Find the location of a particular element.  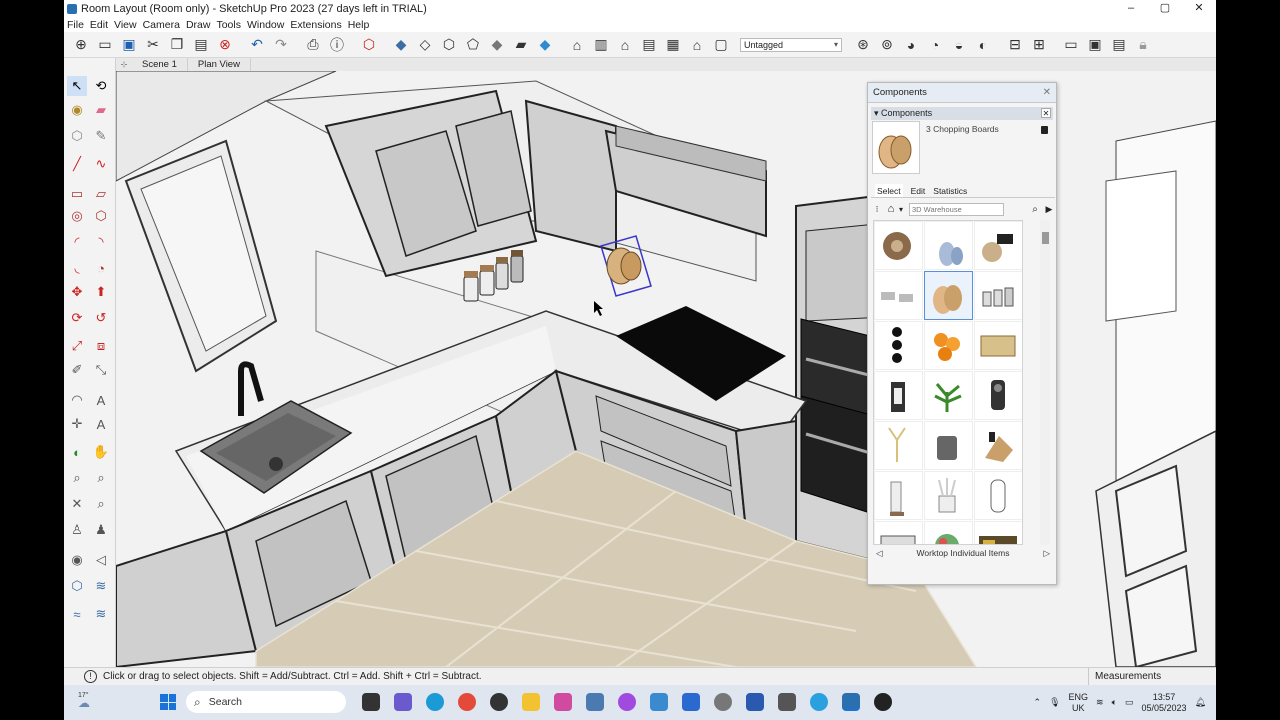

walk-icon: ♟ is located at coordinates (101, 530).